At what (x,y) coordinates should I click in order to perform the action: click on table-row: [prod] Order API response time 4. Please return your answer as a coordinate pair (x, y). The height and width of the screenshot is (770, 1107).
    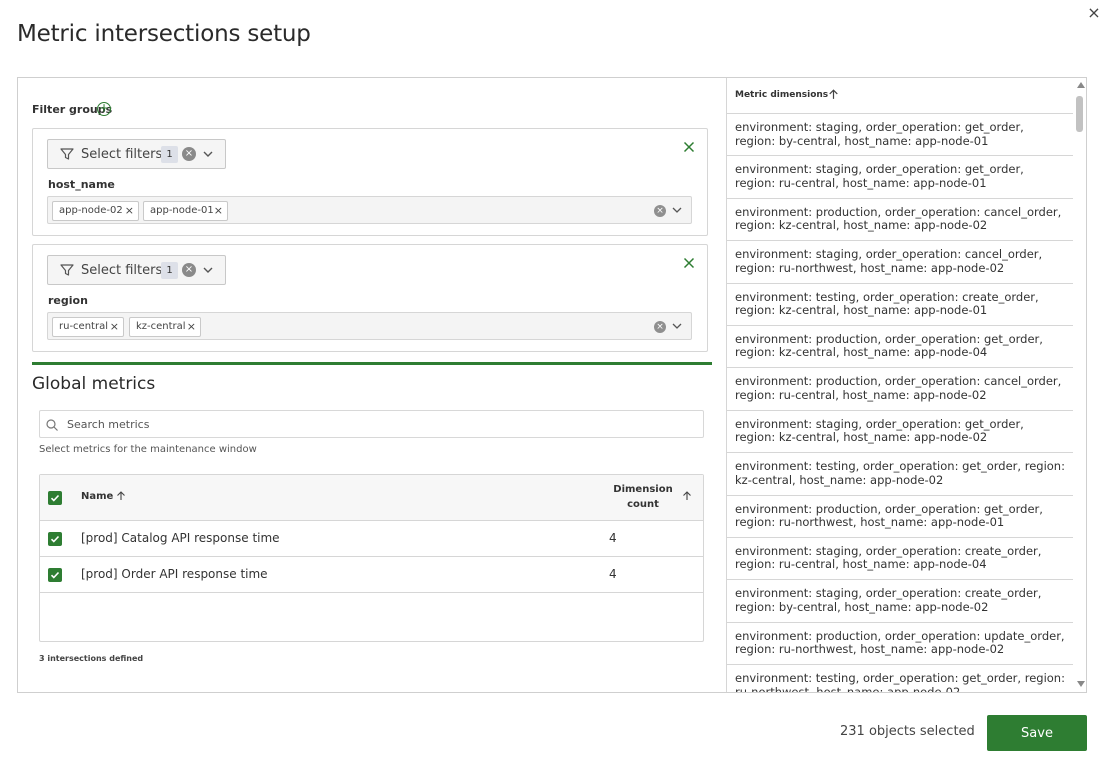
    Looking at the image, I should click on (371, 575).